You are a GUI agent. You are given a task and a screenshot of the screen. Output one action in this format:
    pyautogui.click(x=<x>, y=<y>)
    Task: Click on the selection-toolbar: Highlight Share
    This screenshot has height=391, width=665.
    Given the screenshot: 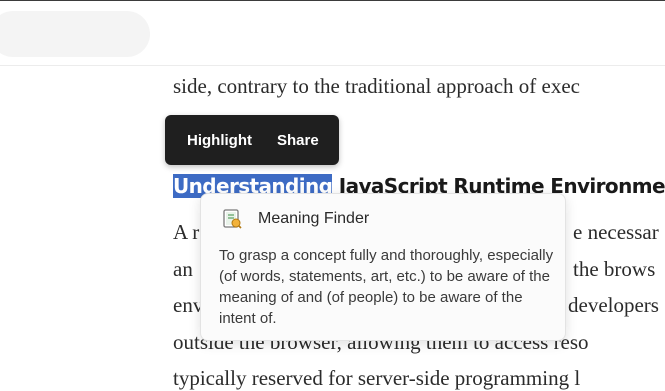 What is the action you would take?
    pyautogui.click(x=252, y=140)
    